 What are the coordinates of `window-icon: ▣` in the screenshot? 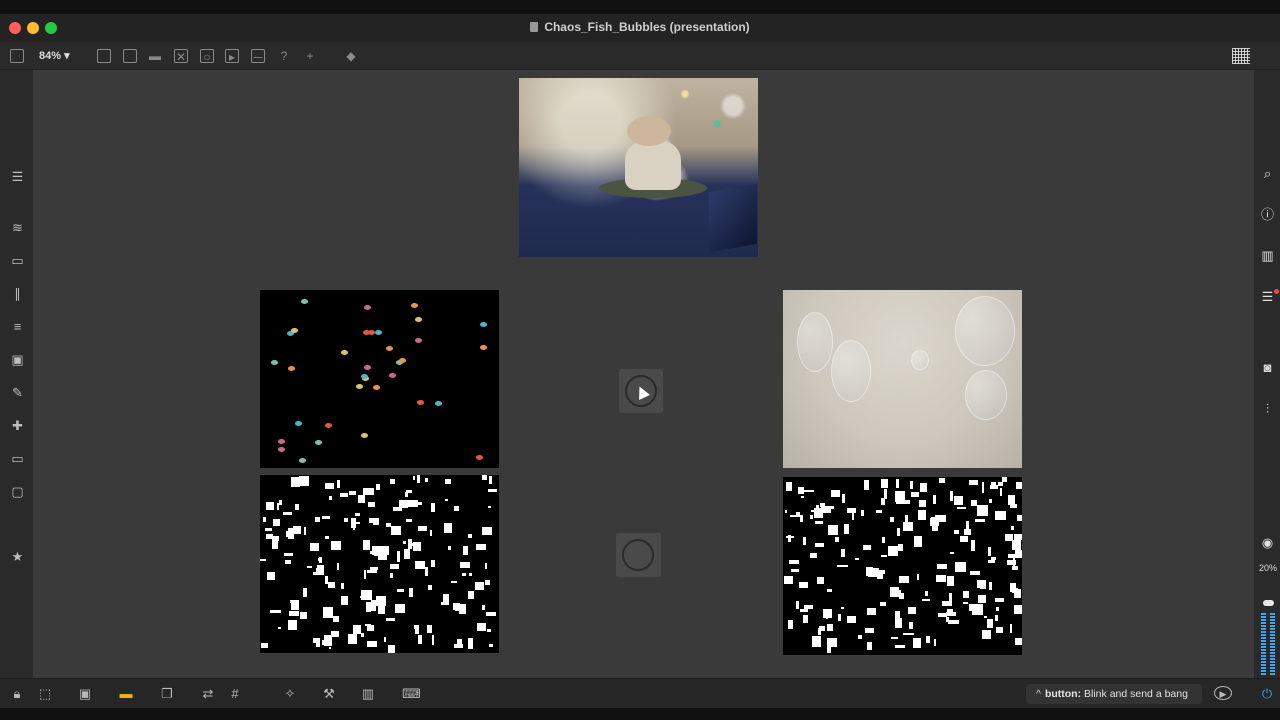 It's located at (85, 694).